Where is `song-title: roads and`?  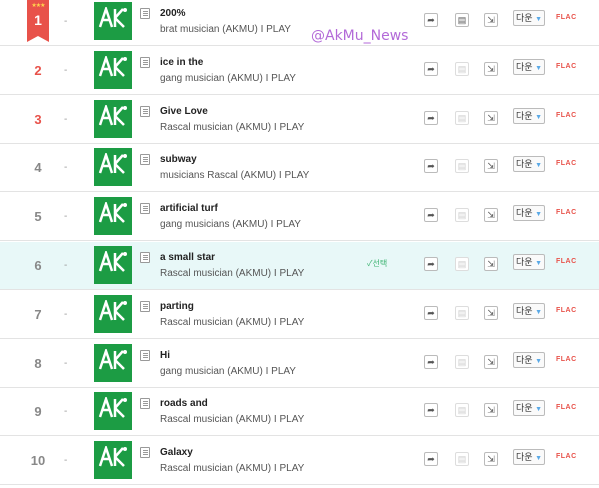
song-title: roads and is located at coordinates (184, 403).